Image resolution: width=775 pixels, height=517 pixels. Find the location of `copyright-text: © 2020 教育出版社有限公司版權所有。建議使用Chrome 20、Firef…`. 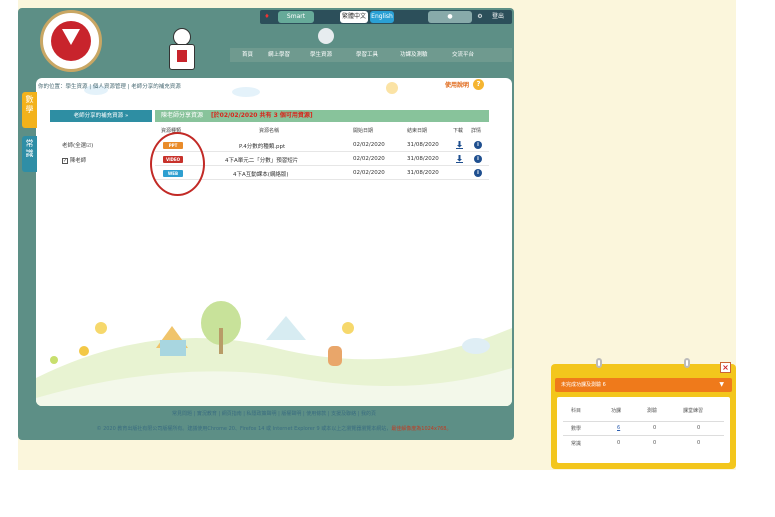

copyright-text: © 2020 教育出版社有限公司版權所有。建議使用Chrome 20、Firef… is located at coordinates (244, 429).